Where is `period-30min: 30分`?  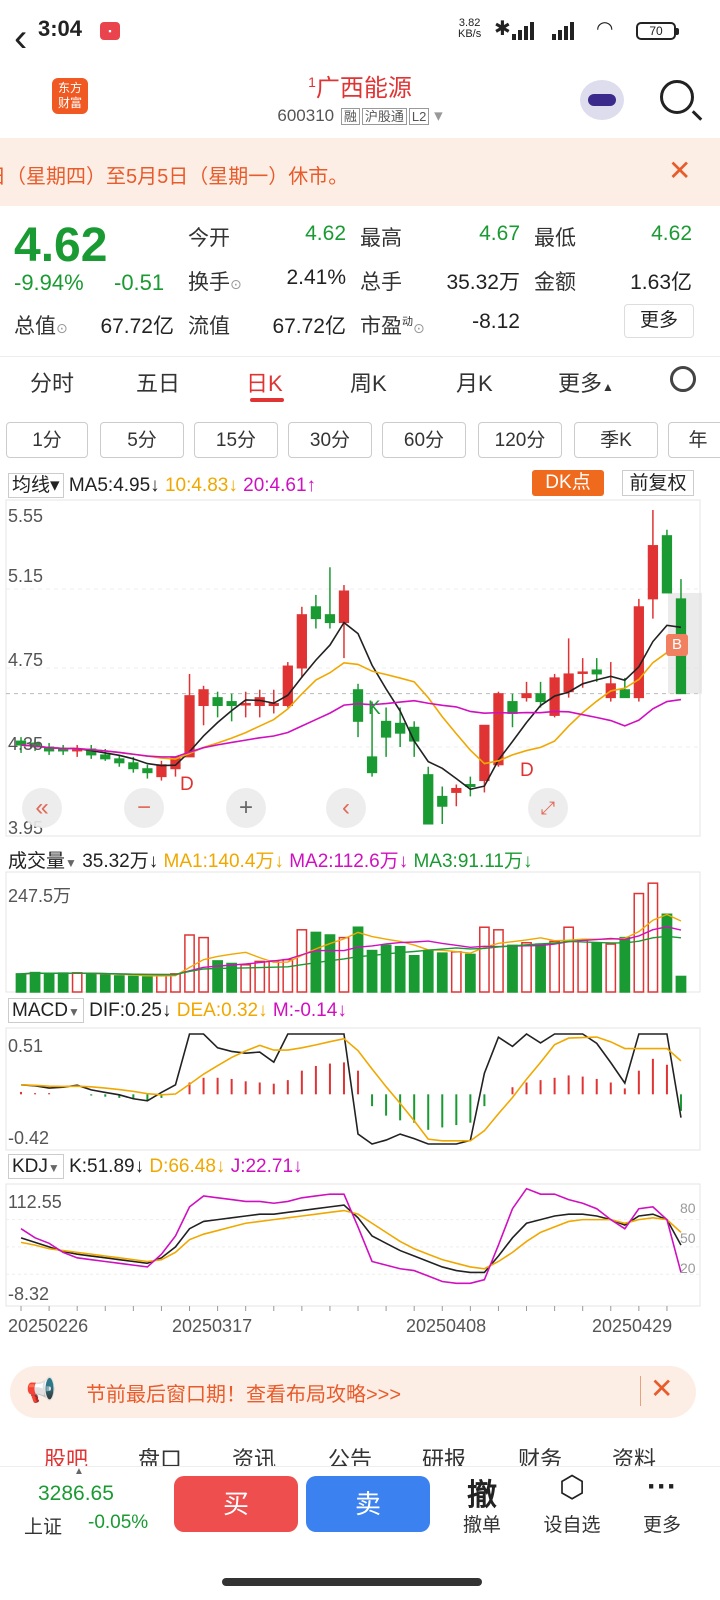
period-30min: 30分 is located at coordinates (330, 440).